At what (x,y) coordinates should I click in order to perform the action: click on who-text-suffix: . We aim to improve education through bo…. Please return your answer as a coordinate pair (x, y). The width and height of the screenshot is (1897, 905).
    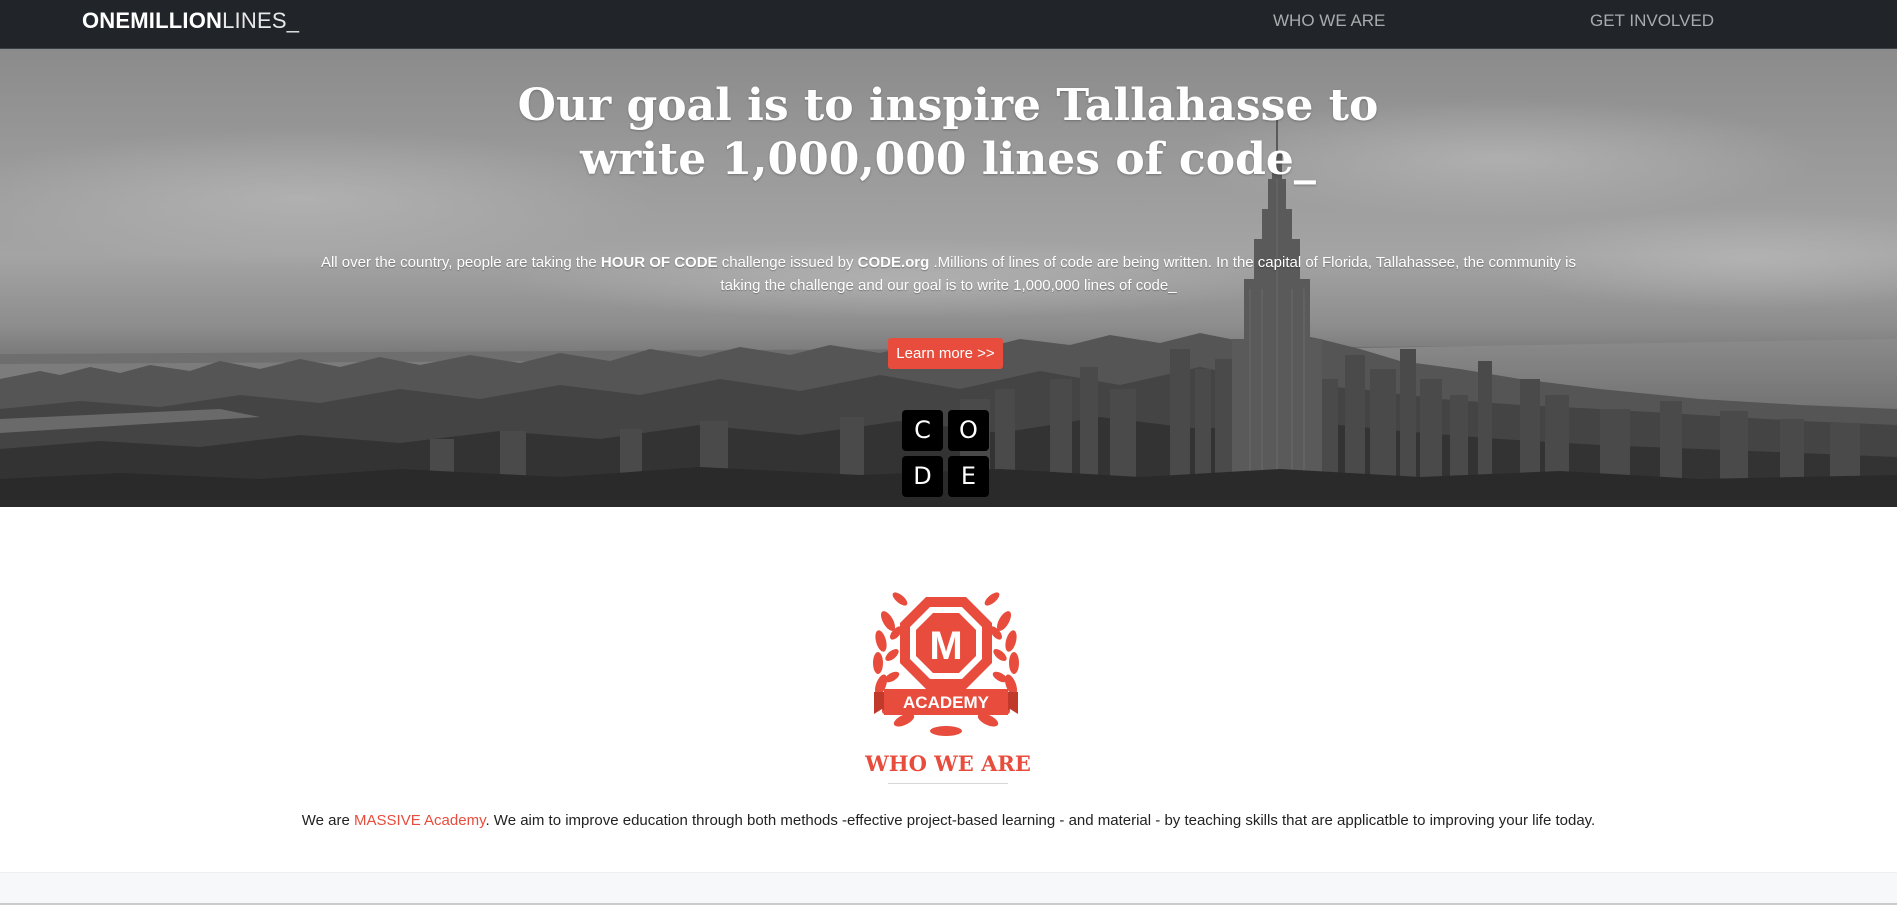
    Looking at the image, I should click on (1040, 820).